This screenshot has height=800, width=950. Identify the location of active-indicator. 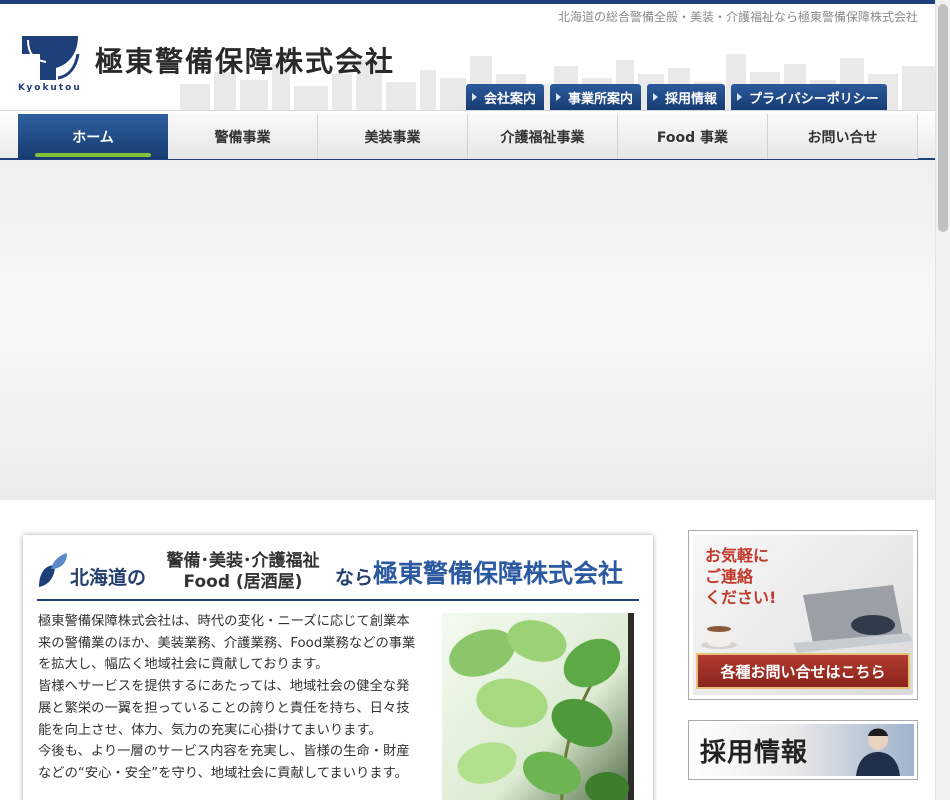
(93, 155).